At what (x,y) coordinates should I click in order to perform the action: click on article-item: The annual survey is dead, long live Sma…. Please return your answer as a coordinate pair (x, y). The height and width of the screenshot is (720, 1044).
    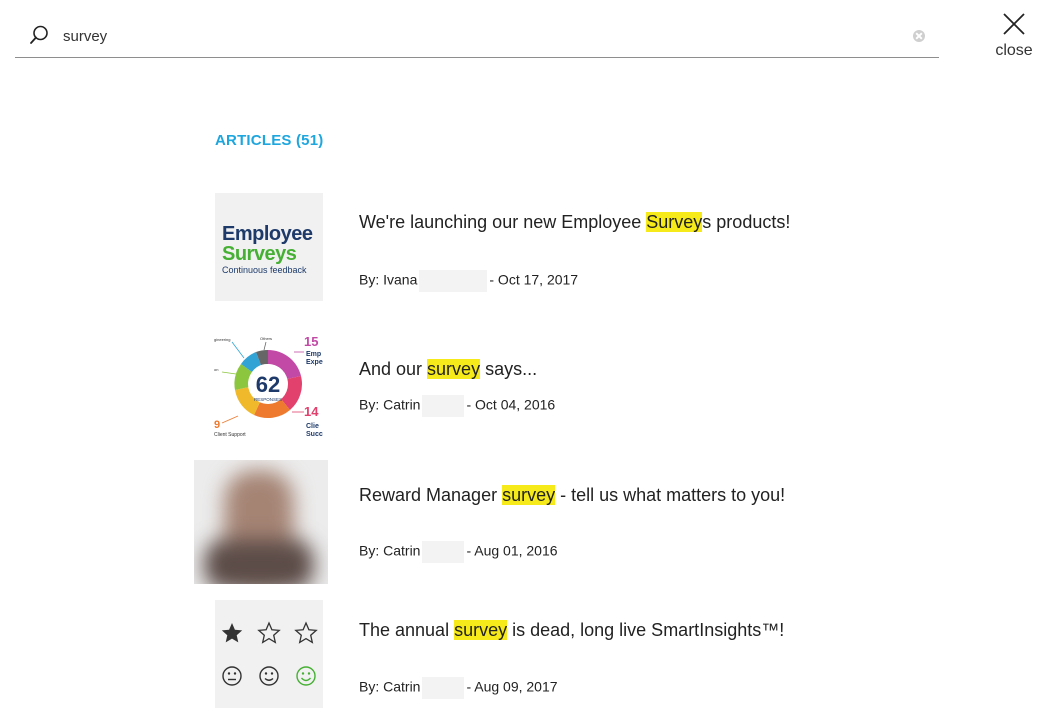
    Looking at the image, I should click on (524, 656).